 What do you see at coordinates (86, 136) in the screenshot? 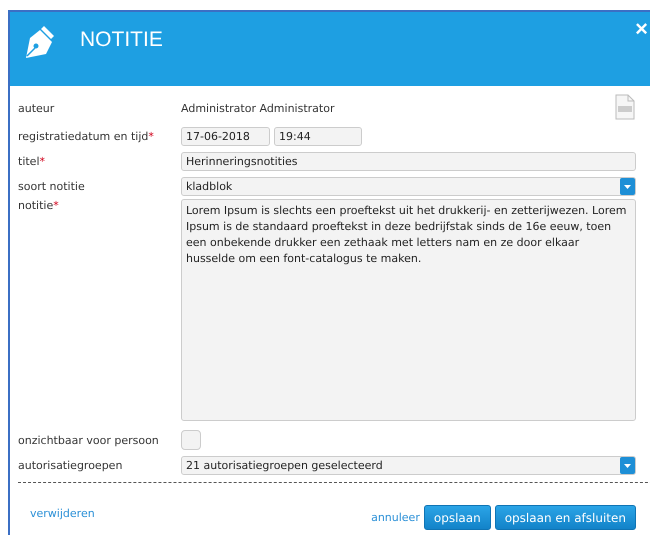
I see `field-label: registratiedatum en tijd*` at bounding box center [86, 136].